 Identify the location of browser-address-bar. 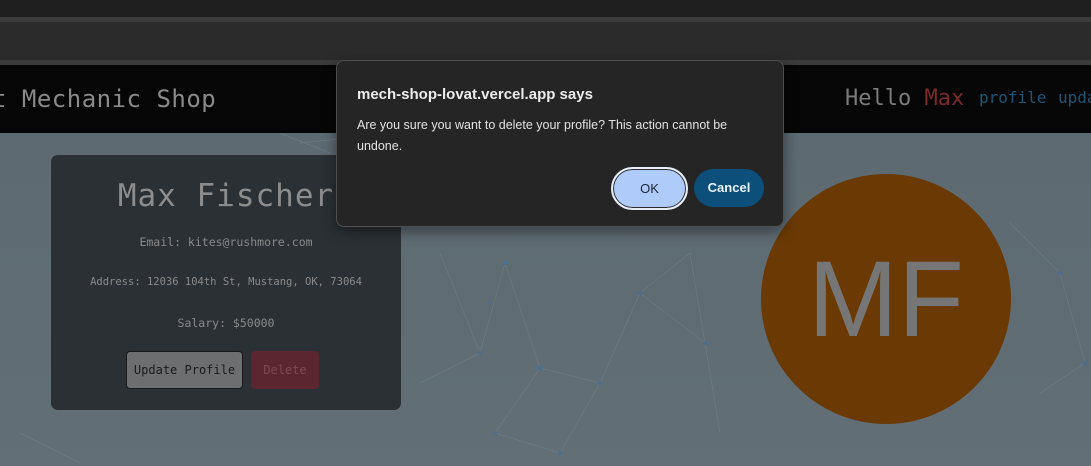
(545, 41).